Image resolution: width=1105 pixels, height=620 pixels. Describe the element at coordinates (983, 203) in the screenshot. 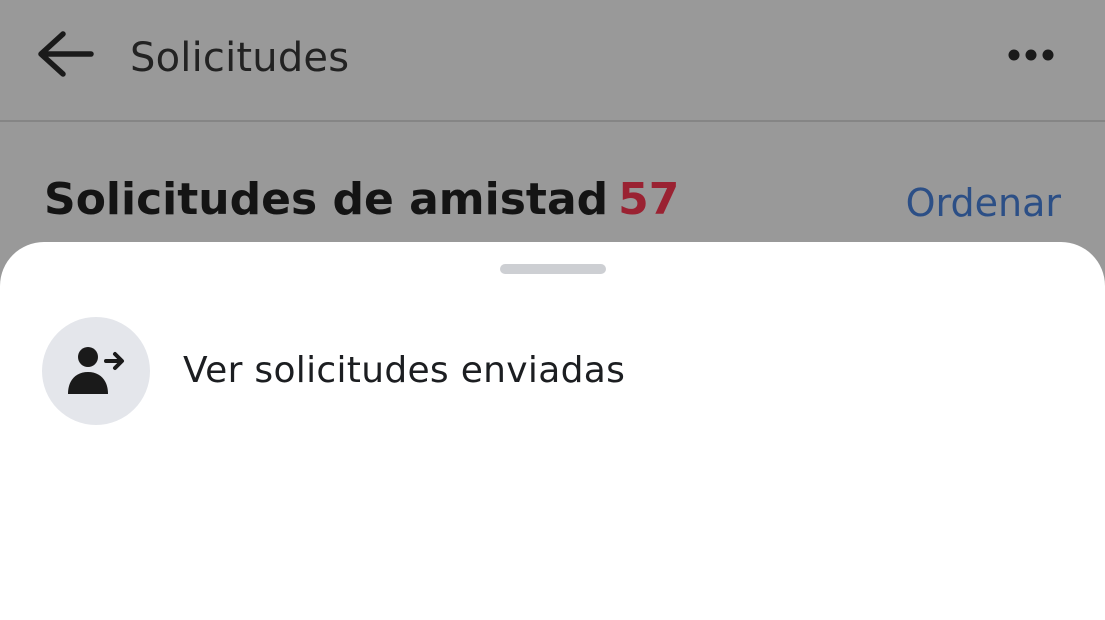

I see `sort-button: Ordenar` at that location.